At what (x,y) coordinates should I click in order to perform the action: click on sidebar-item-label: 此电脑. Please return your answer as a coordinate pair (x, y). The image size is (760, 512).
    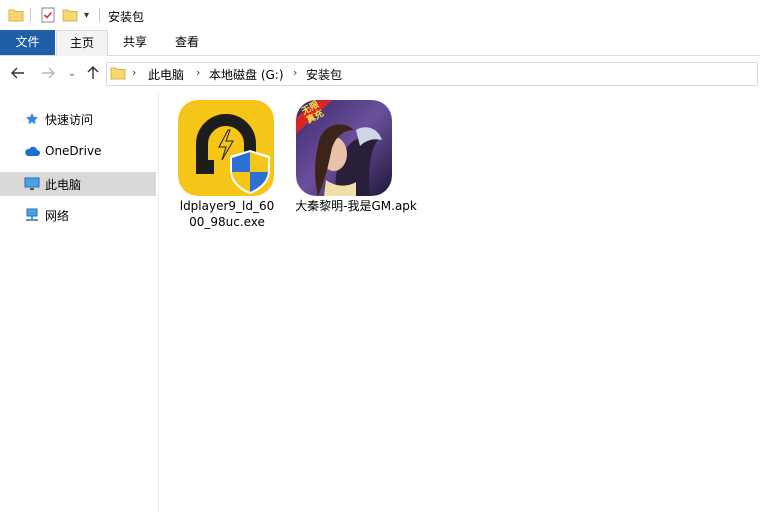
    Looking at the image, I should click on (63, 184).